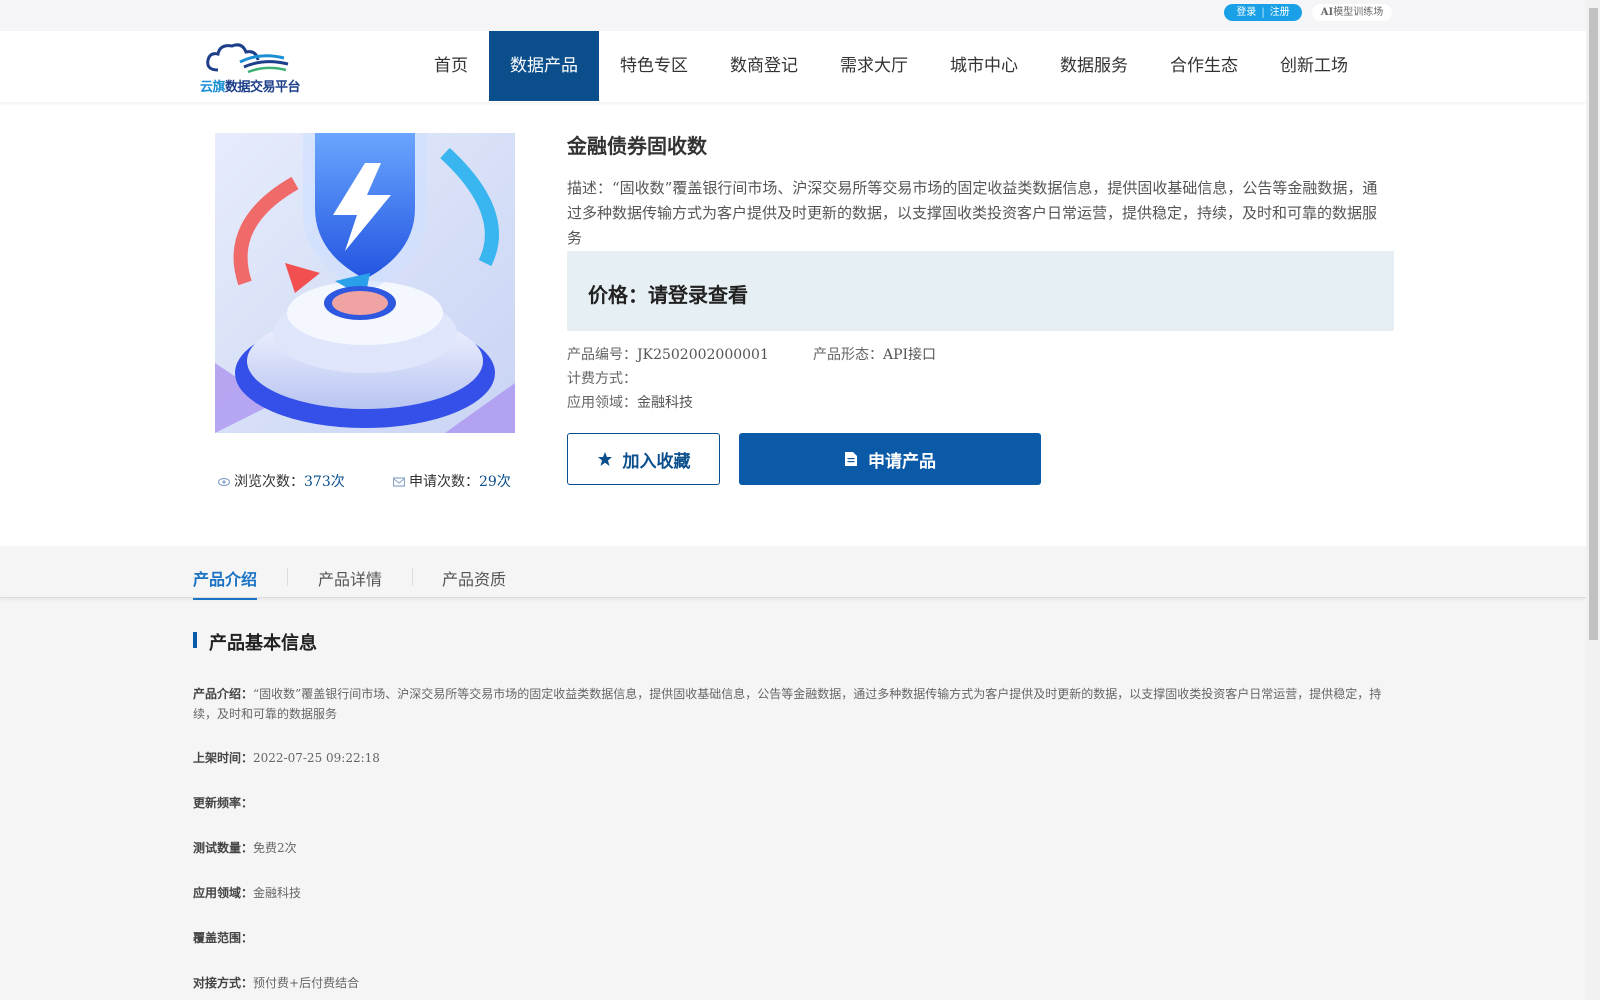 The width and height of the screenshot is (1600, 1000). I want to click on product-form: 产品形态：API接口, so click(874, 354).